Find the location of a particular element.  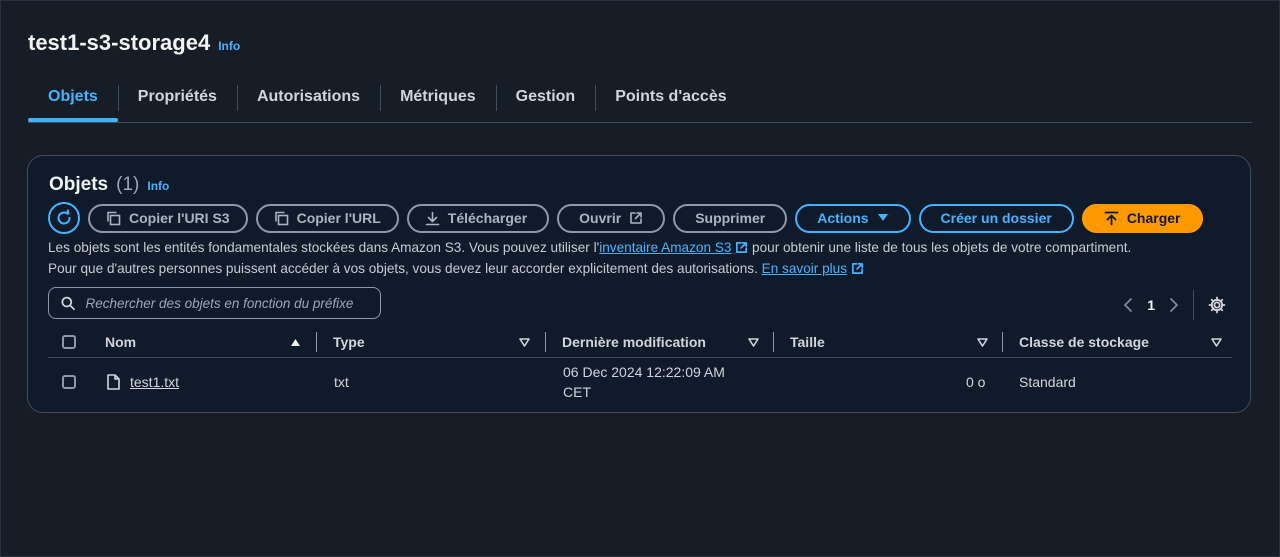

delete-label: Supprimer is located at coordinates (730, 218).